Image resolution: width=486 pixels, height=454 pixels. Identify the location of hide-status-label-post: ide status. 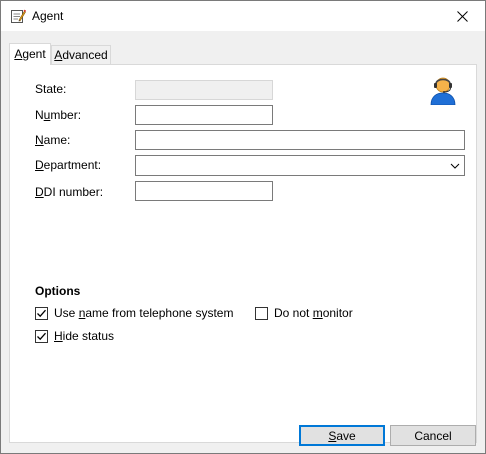
(88, 336).